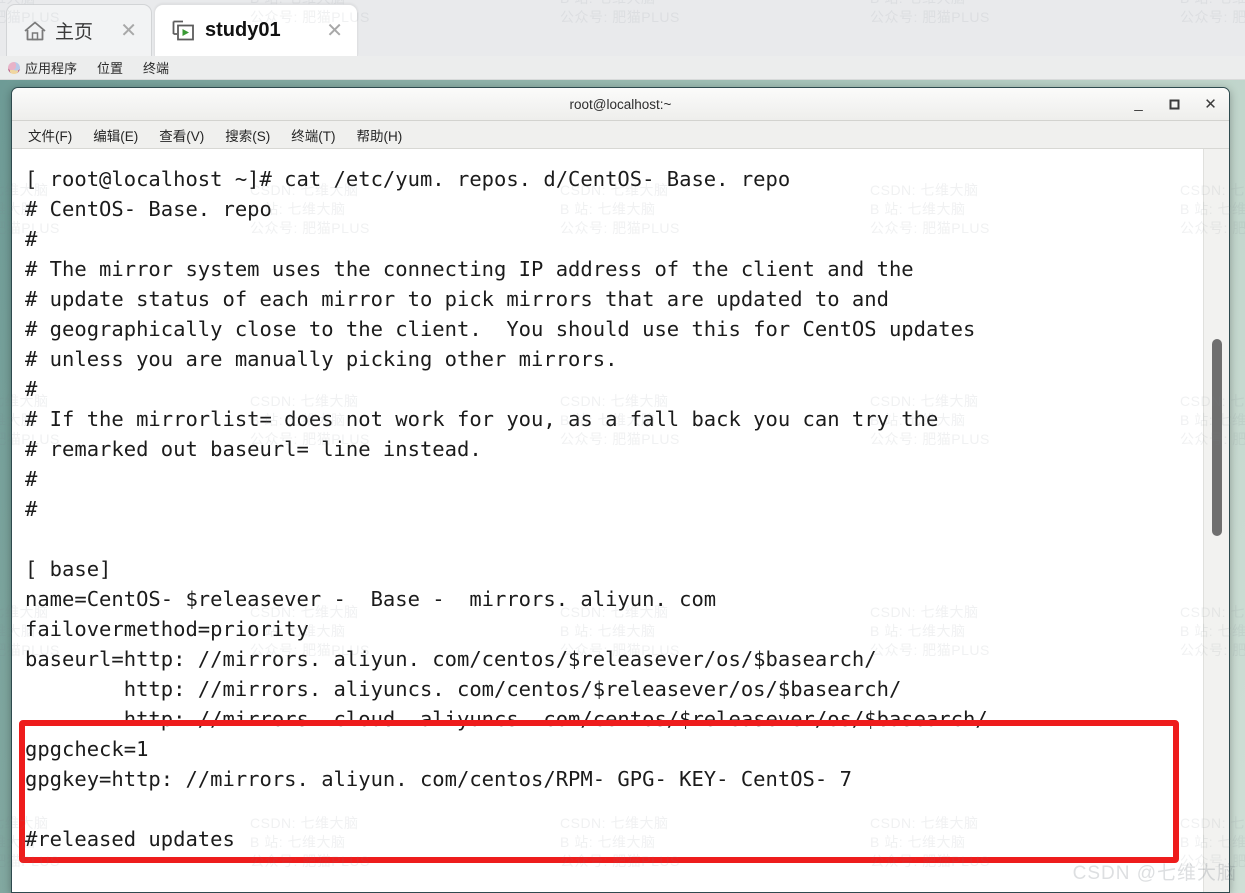 Image resolution: width=1245 pixels, height=893 pixels. I want to click on terminal-line: [ base], so click(68, 569).